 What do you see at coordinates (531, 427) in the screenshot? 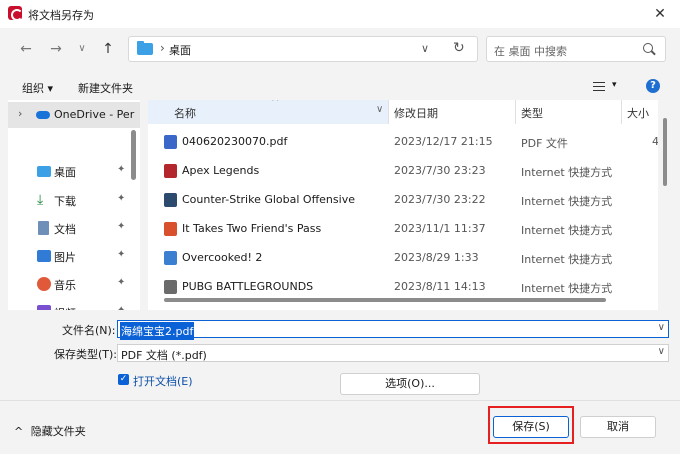
I see `save-button: 保存(S)` at bounding box center [531, 427].